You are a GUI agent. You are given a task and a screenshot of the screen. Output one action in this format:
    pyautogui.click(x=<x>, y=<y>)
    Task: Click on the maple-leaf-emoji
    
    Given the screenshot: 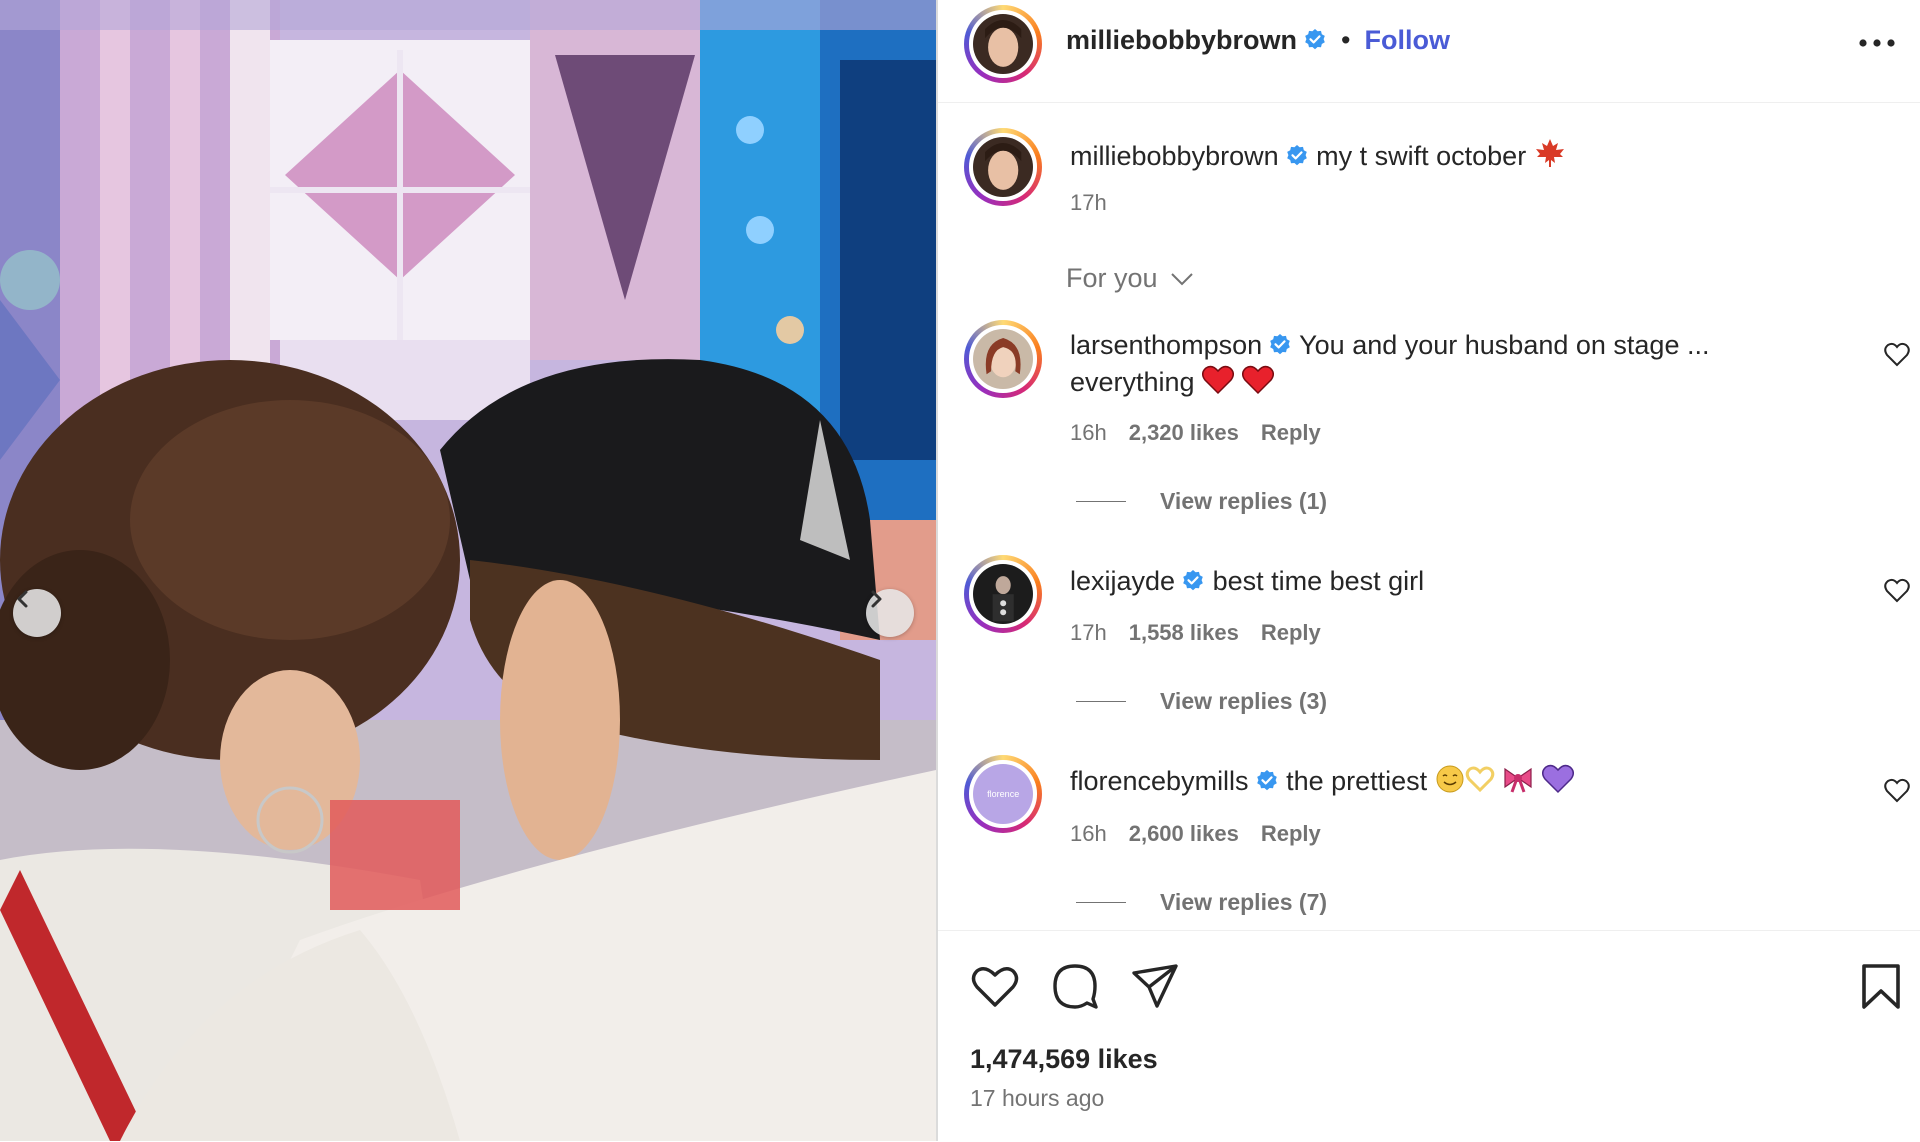 What is the action you would take?
    pyautogui.click(x=1549, y=153)
    